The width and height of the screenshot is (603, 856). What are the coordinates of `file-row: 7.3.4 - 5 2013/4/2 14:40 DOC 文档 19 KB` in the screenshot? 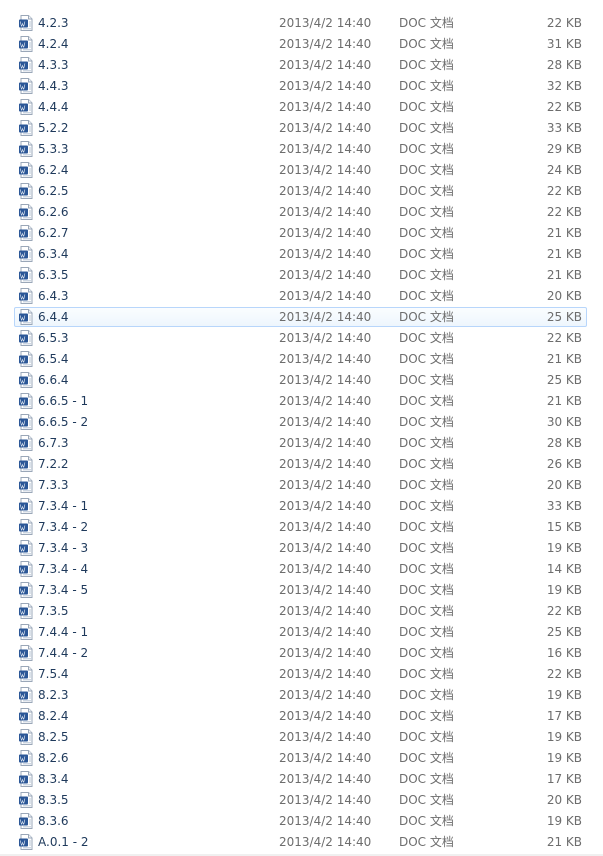 It's located at (300, 590).